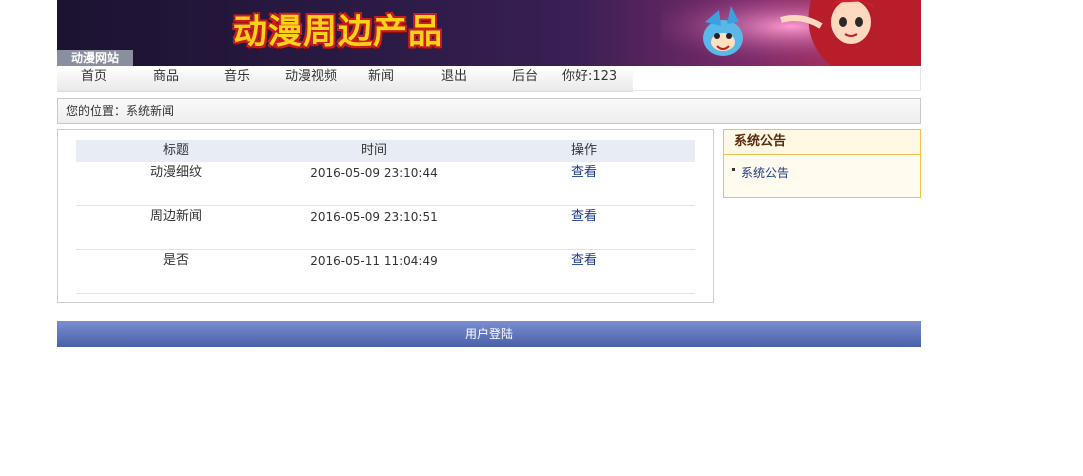 This screenshot has width=1083, height=476. I want to click on table-header: 标题 时间 操作, so click(385, 151).